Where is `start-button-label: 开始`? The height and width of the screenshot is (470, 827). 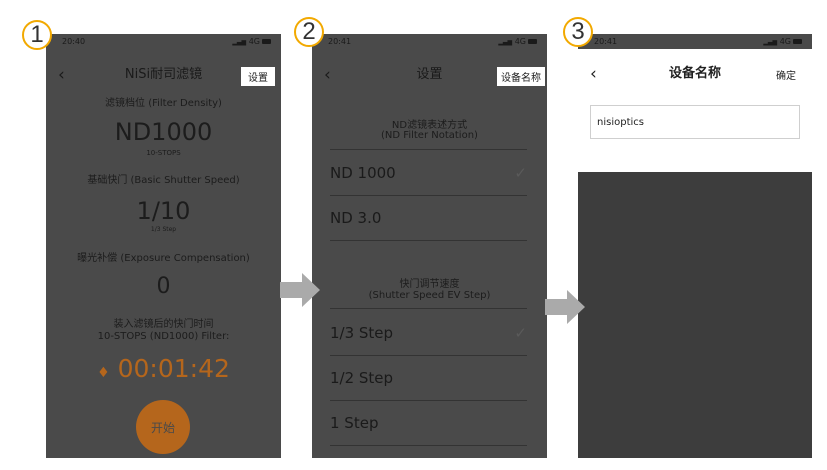
start-button-label: 开始 is located at coordinates (162, 427).